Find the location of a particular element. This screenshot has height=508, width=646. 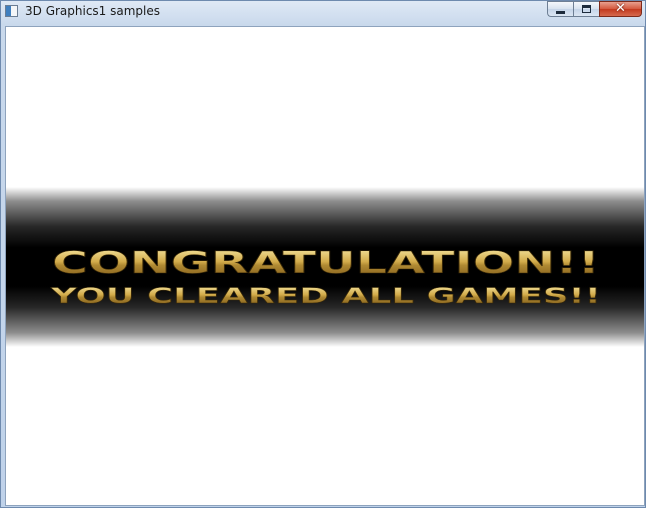

window-title: 3D Graphics1 samples is located at coordinates (93, 11).